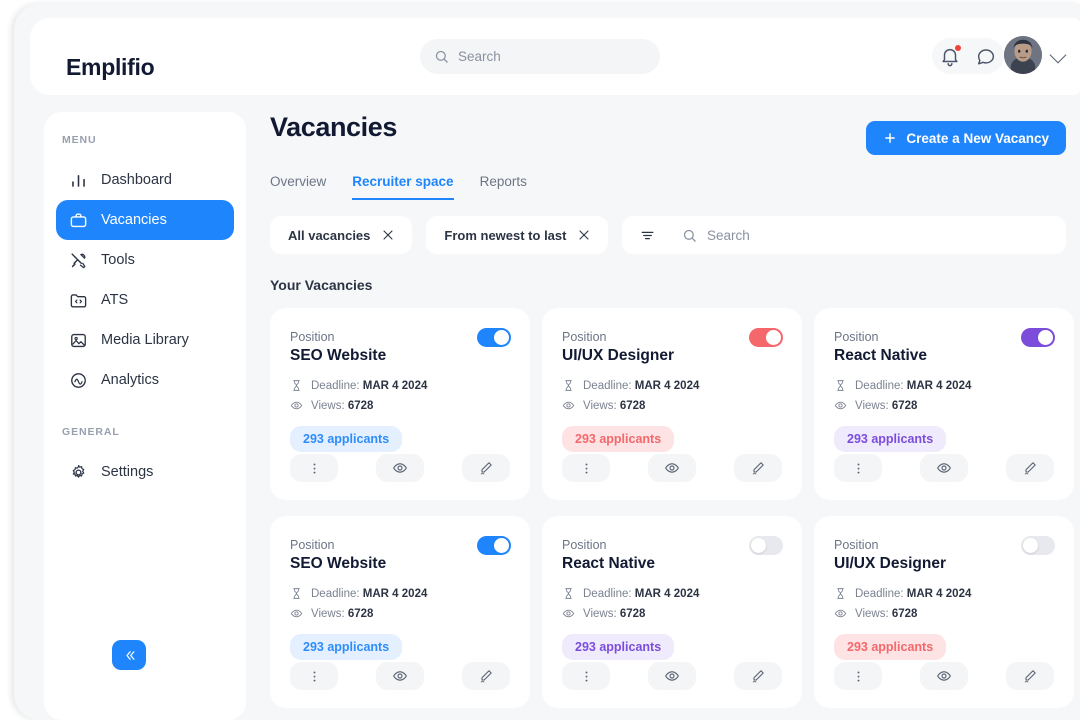  What do you see at coordinates (403, 187) in the screenshot?
I see `tab-recruiter-space: Recruiter space` at bounding box center [403, 187].